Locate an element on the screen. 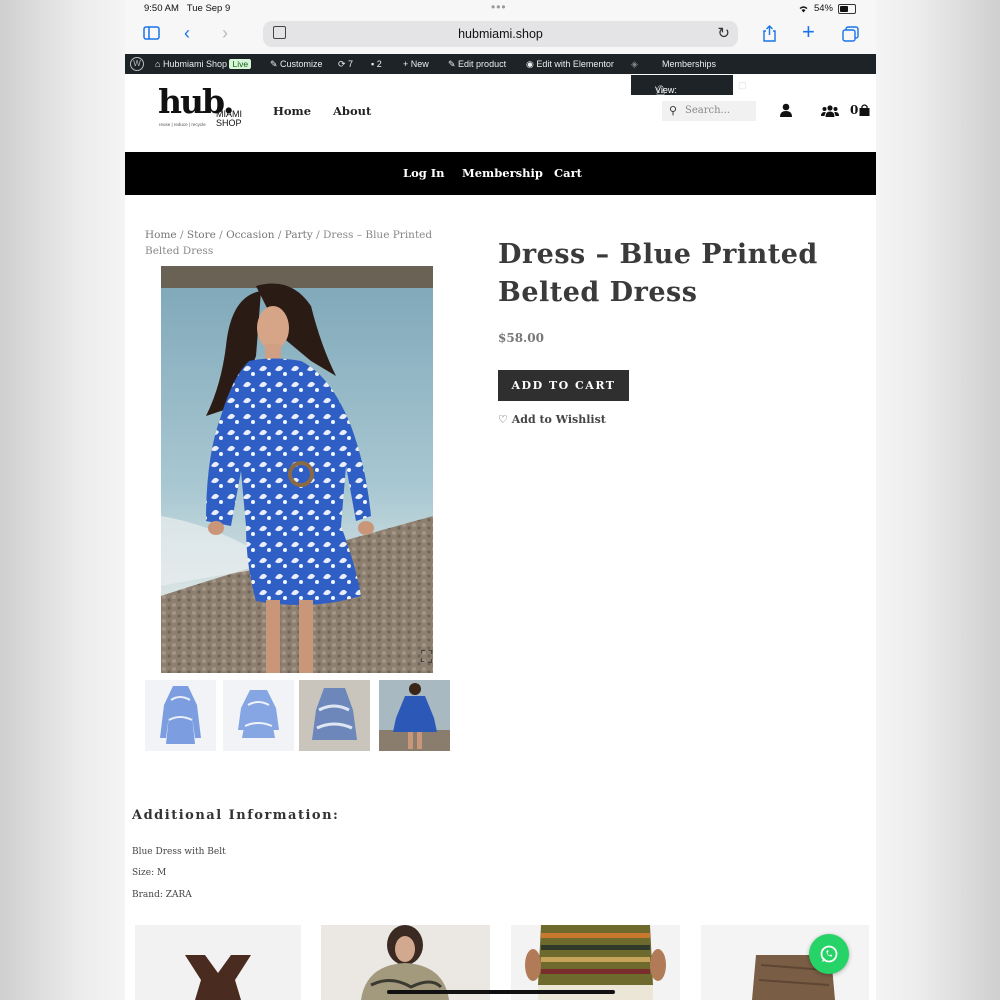  heart-icon: ♡ is located at coordinates (503, 419).